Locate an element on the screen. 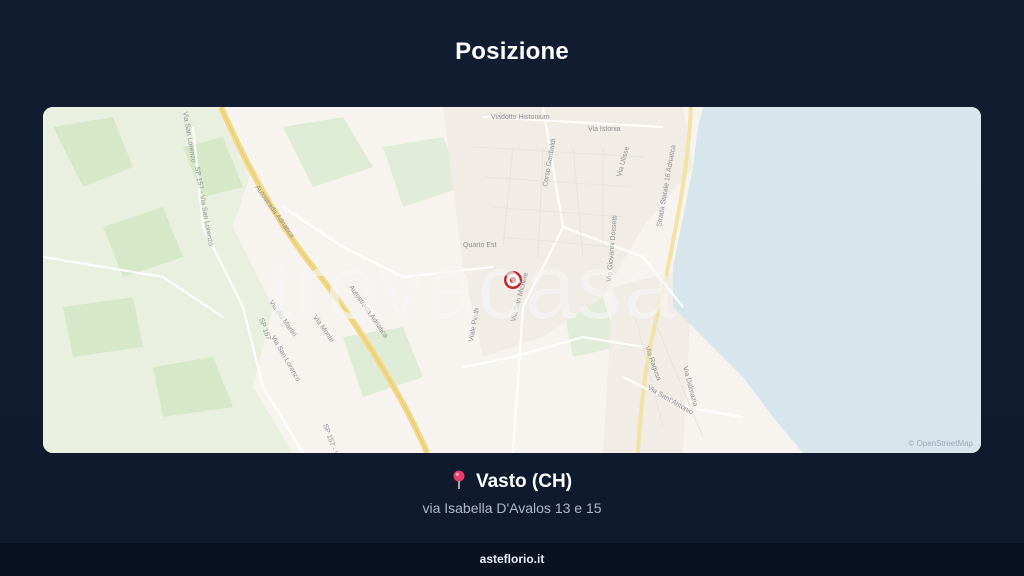  map-attribution: © OpenStreetMap is located at coordinates (940, 443).